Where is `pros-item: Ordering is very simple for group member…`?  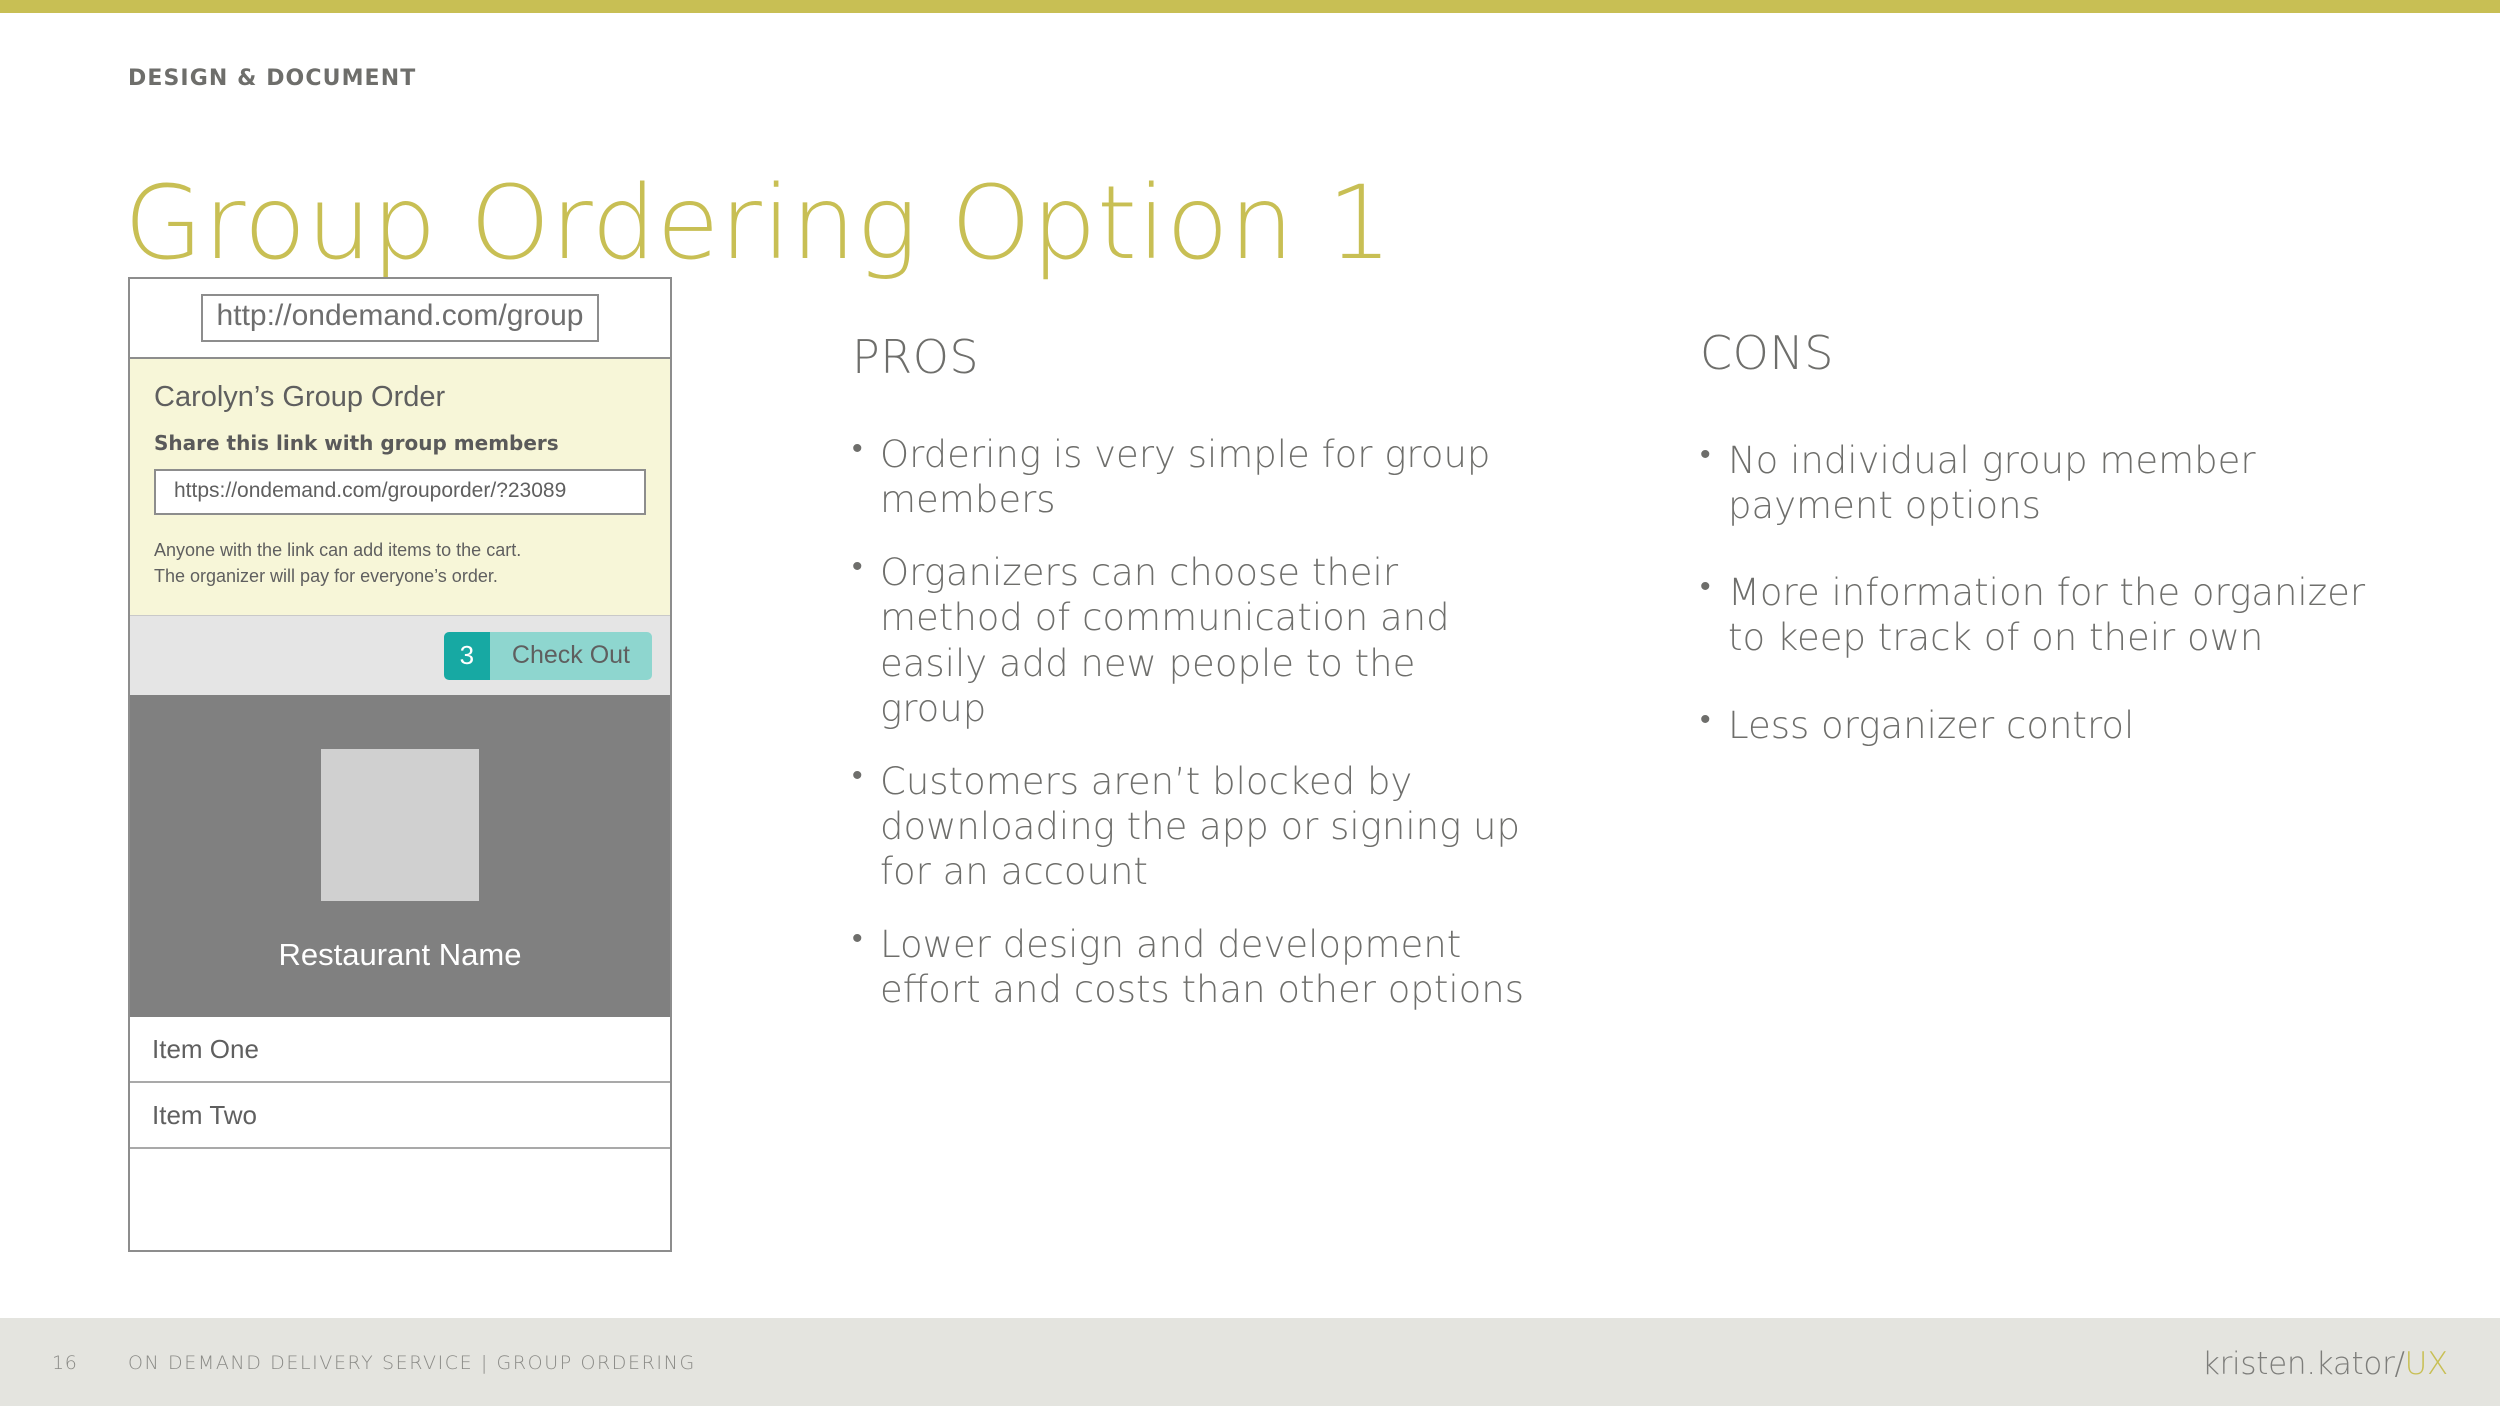
pros-item: Ordering is very simple for group member… is located at coordinates (1192, 476).